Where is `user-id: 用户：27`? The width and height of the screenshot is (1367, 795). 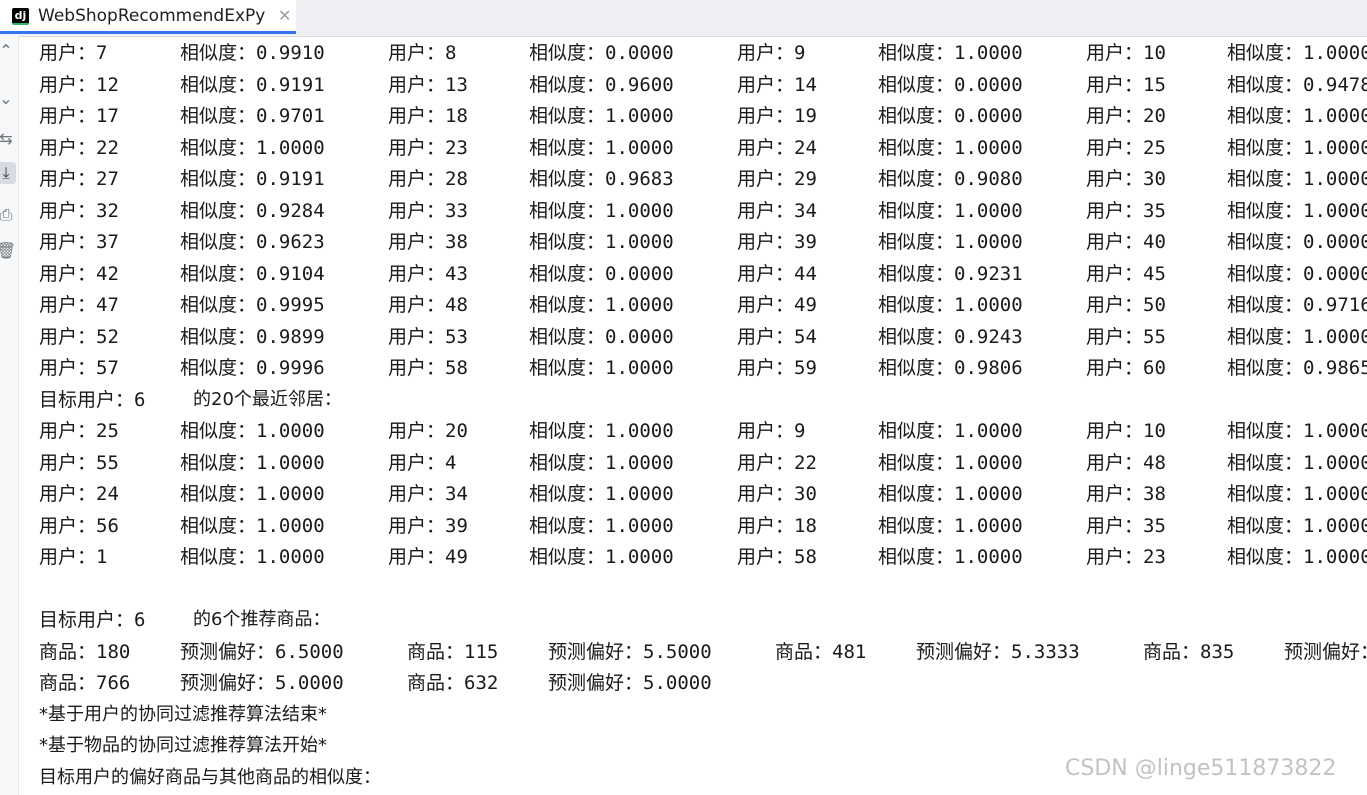 user-id: 用户：27 is located at coordinates (79, 179).